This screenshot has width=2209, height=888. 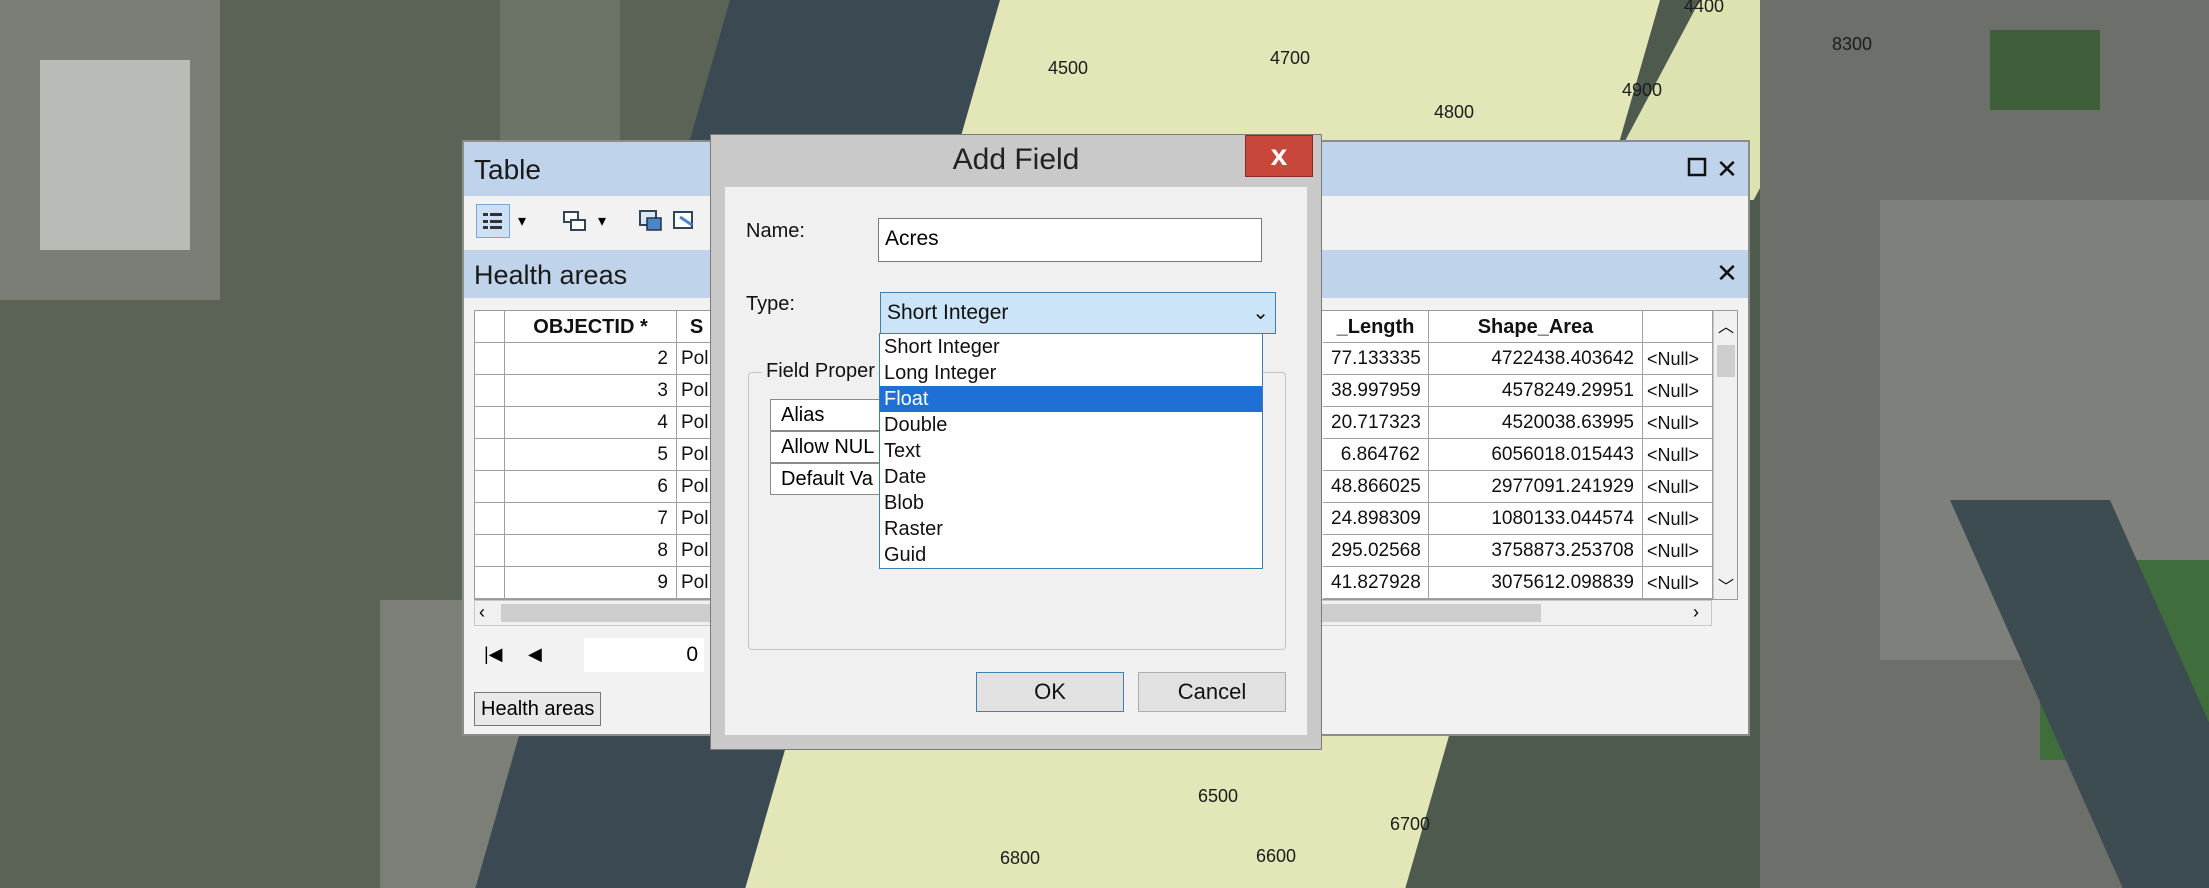 I want to click on shape-area-cell: 6056018.015443, so click(x=1536, y=455).